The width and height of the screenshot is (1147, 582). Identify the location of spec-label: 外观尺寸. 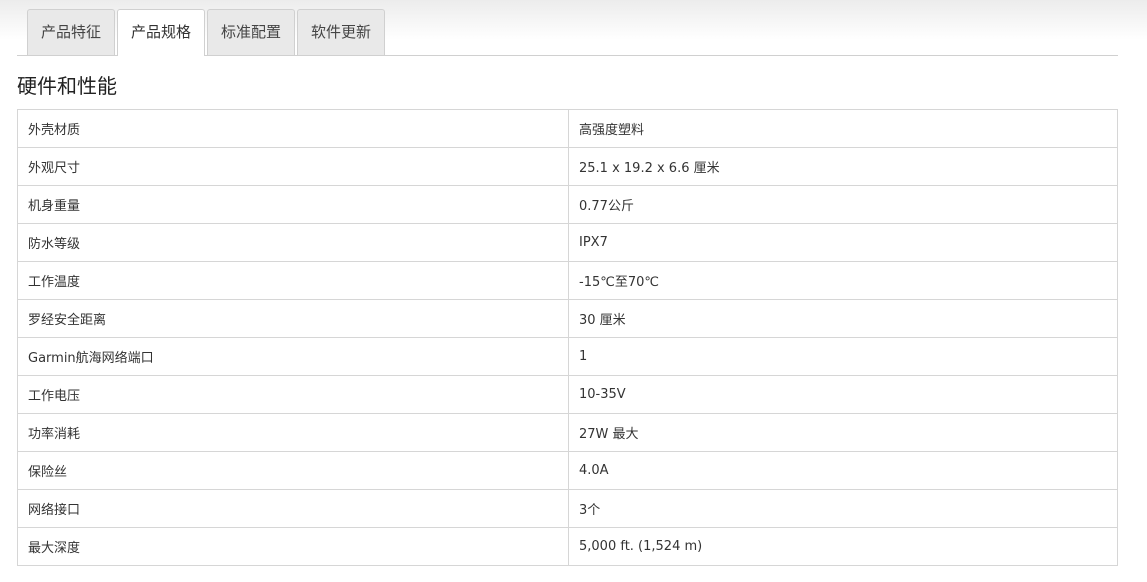
(293, 166).